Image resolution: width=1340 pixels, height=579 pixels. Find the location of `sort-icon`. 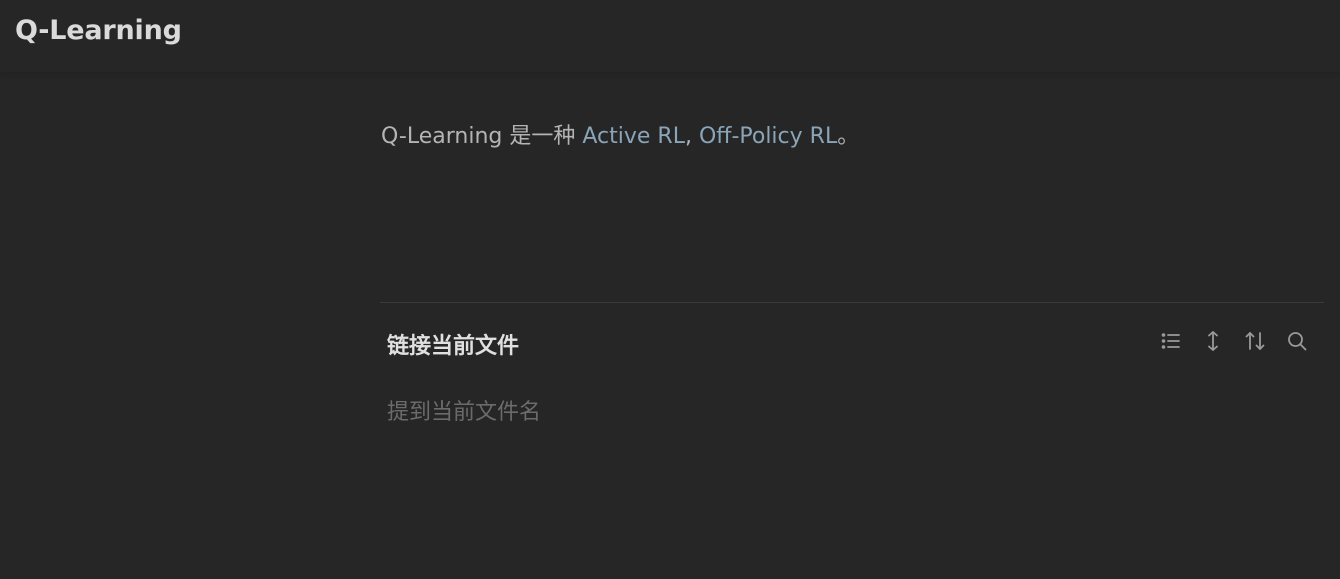

sort-icon is located at coordinates (1255, 341).